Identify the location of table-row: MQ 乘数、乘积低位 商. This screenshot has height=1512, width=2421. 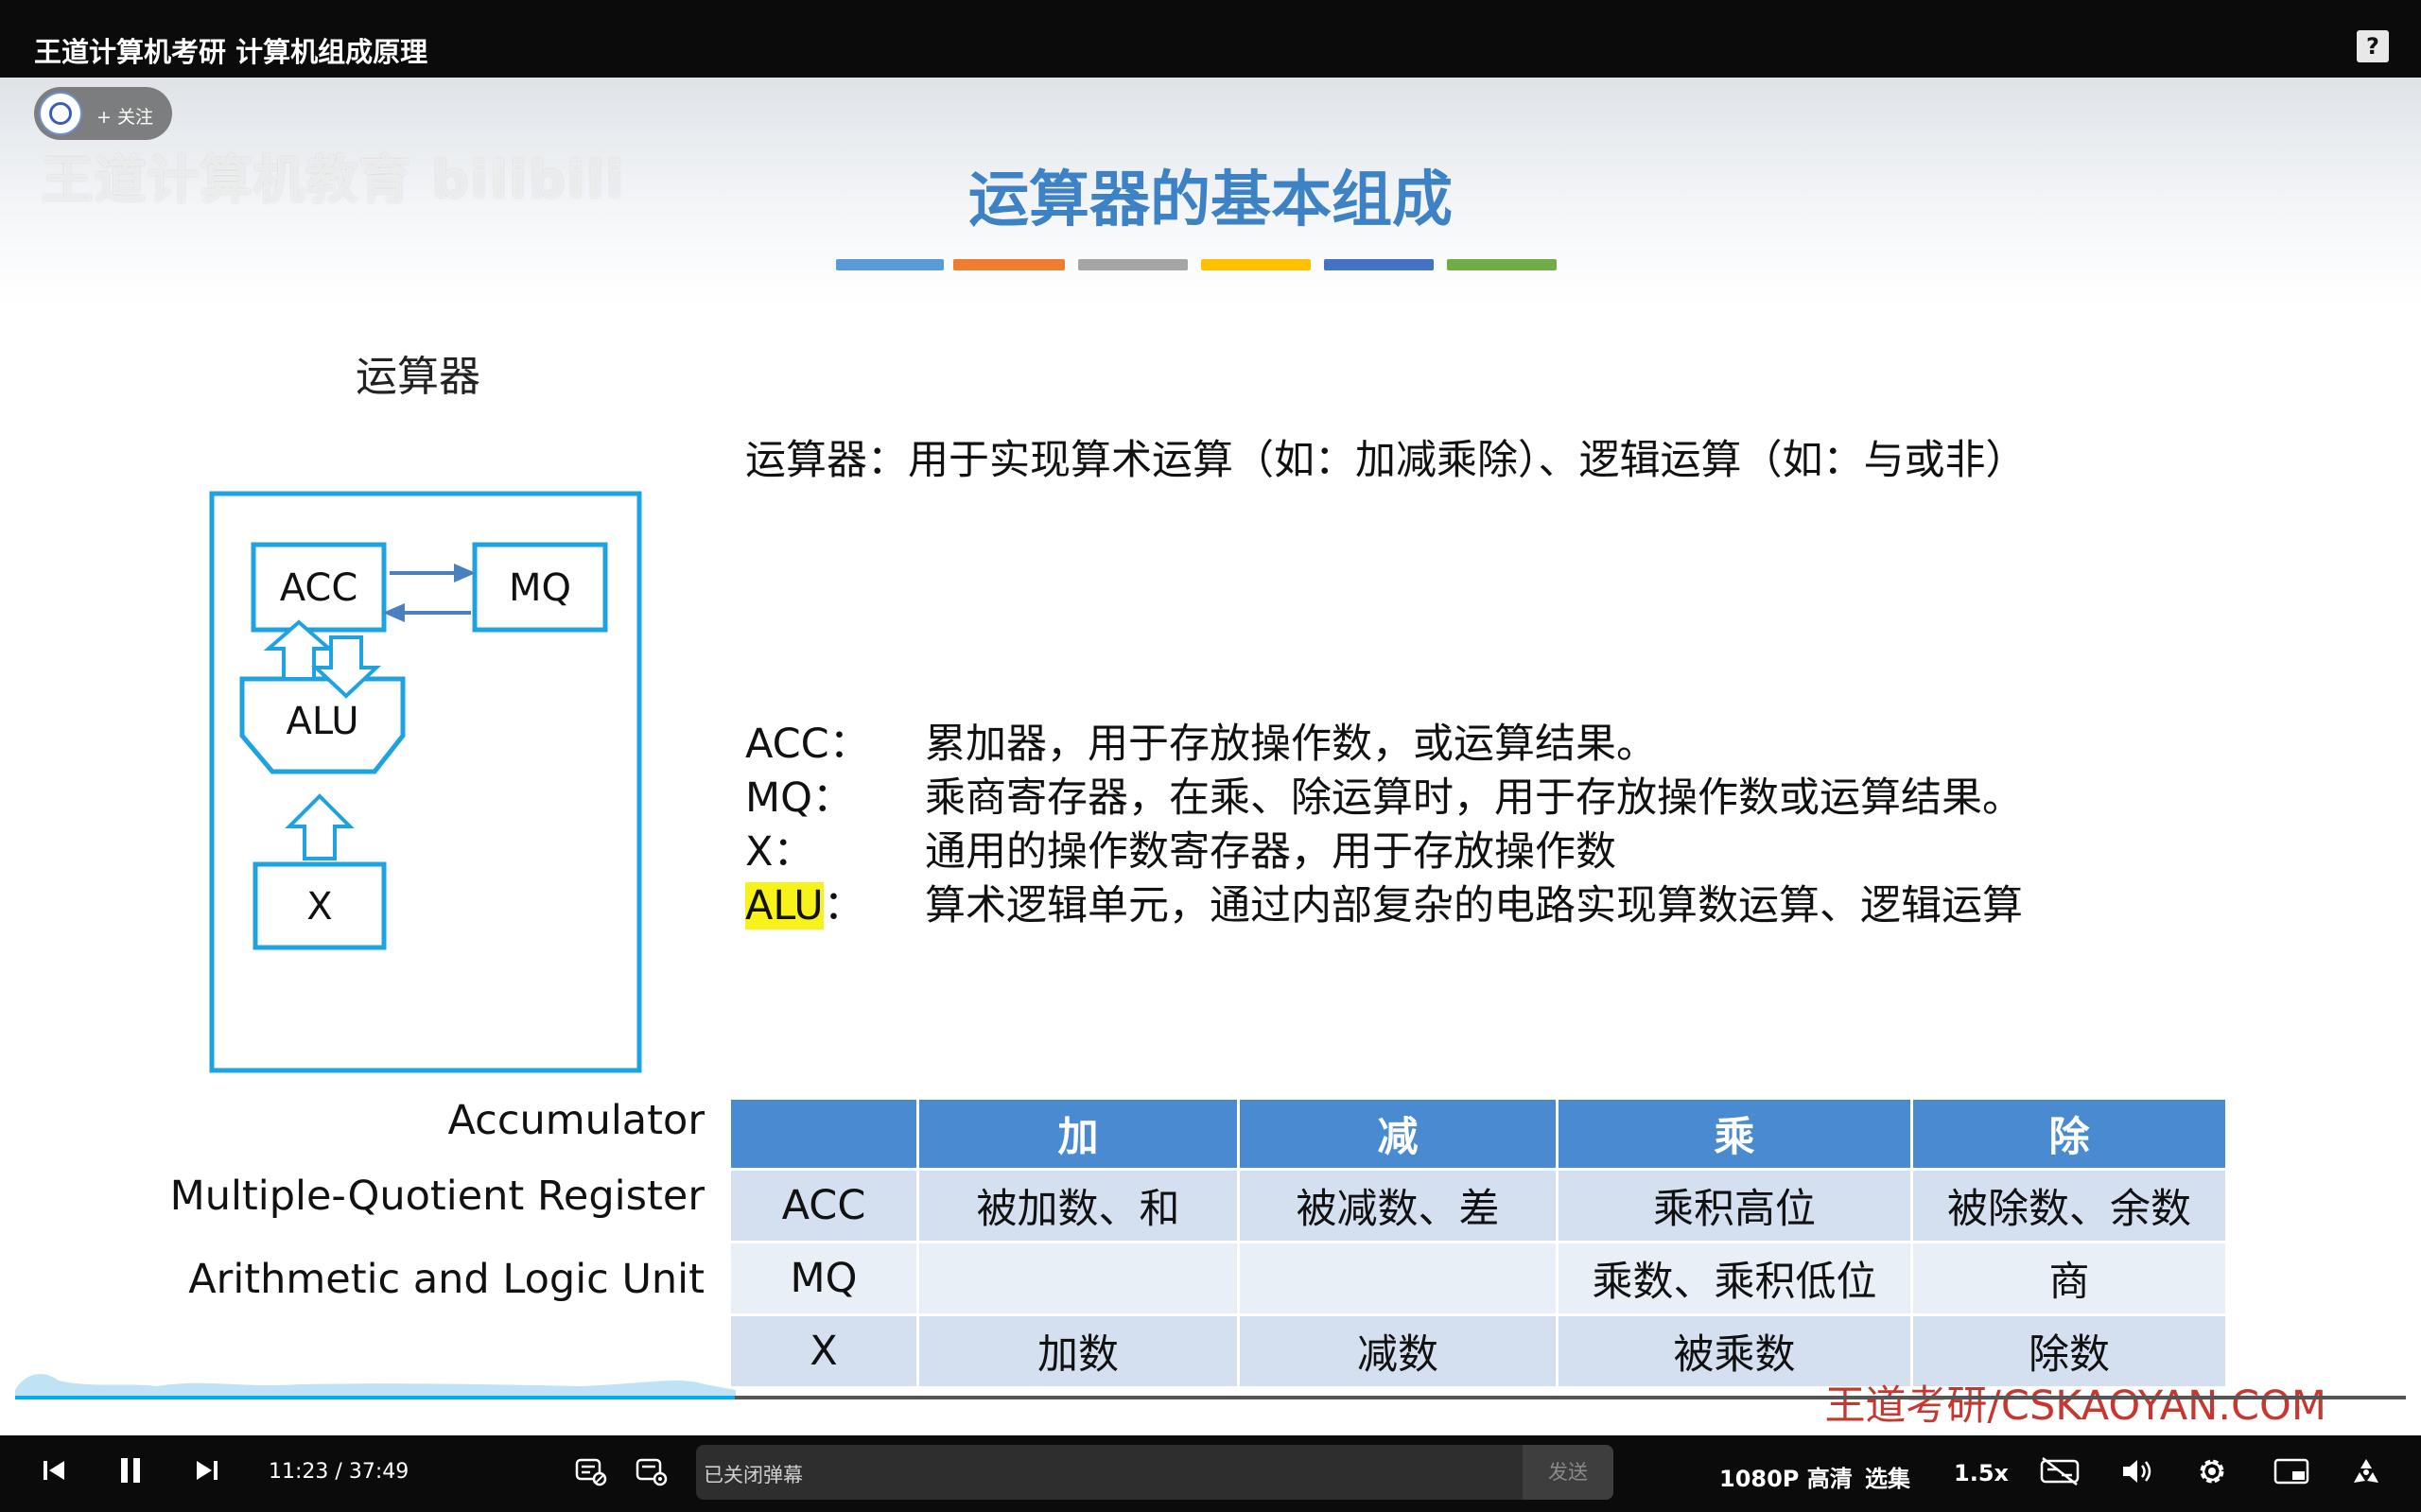
(1478, 1278).